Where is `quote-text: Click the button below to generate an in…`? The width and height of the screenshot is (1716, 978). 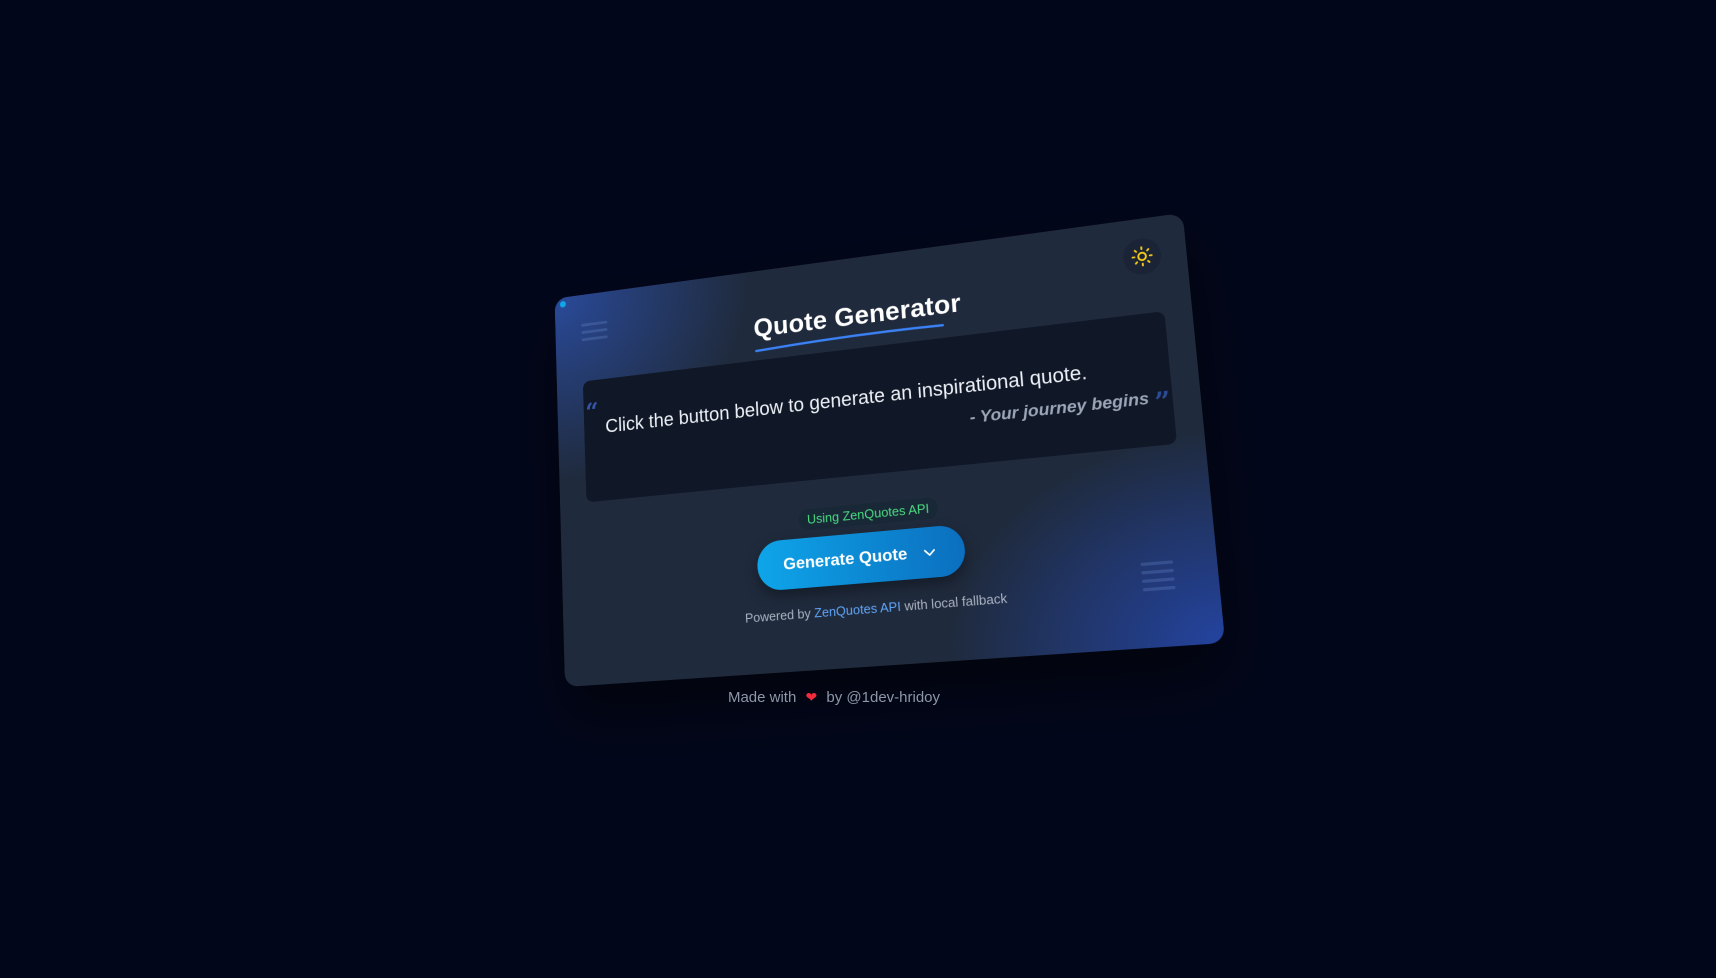
quote-text: Click the button below to generate an in… is located at coordinates (846, 399).